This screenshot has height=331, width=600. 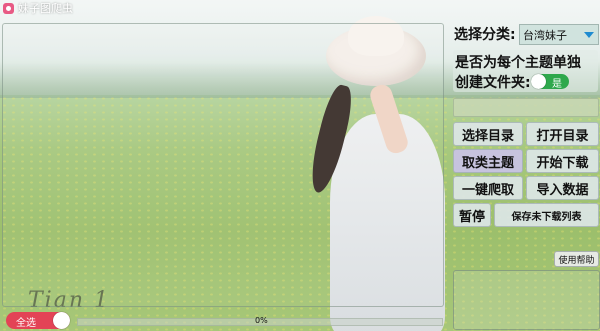 What do you see at coordinates (472, 215) in the screenshot?
I see `pause-button: 暂停` at bounding box center [472, 215].